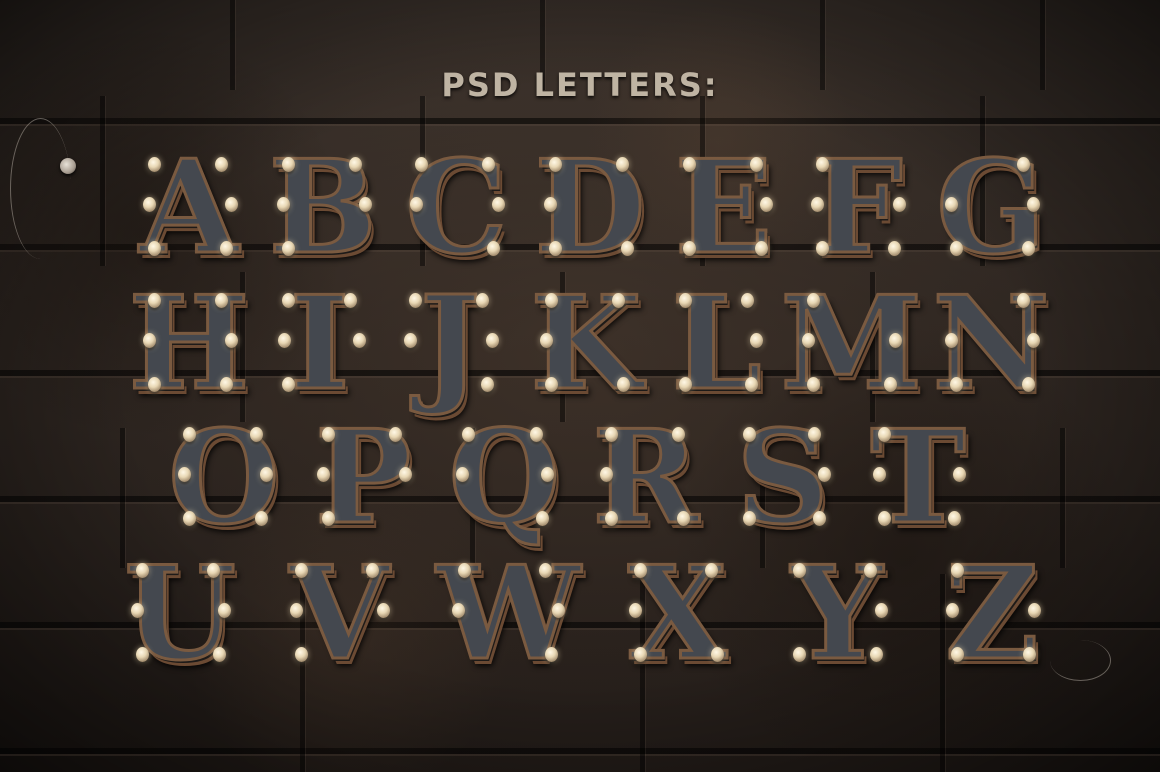 This screenshot has height=772, width=1160. I want to click on letter-a: A, so click(189, 208).